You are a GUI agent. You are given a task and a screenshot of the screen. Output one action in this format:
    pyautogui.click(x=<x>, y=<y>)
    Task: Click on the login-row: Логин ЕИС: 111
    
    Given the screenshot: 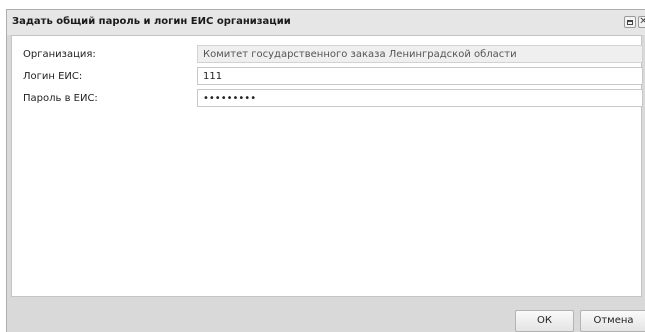 What is the action you would take?
    pyautogui.click(x=327, y=77)
    